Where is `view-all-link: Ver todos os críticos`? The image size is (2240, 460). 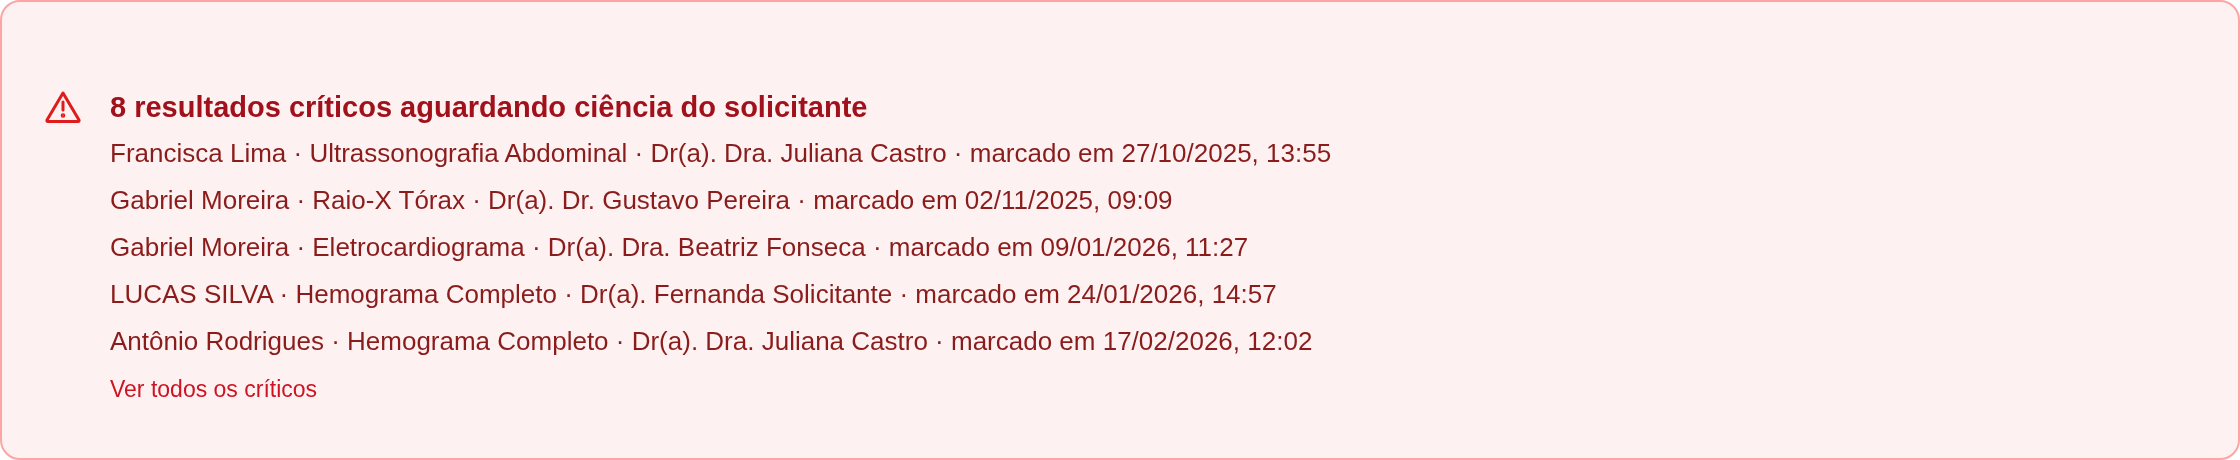
view-all-link: Ver todos os críticos is located at coordinates (214, 389).